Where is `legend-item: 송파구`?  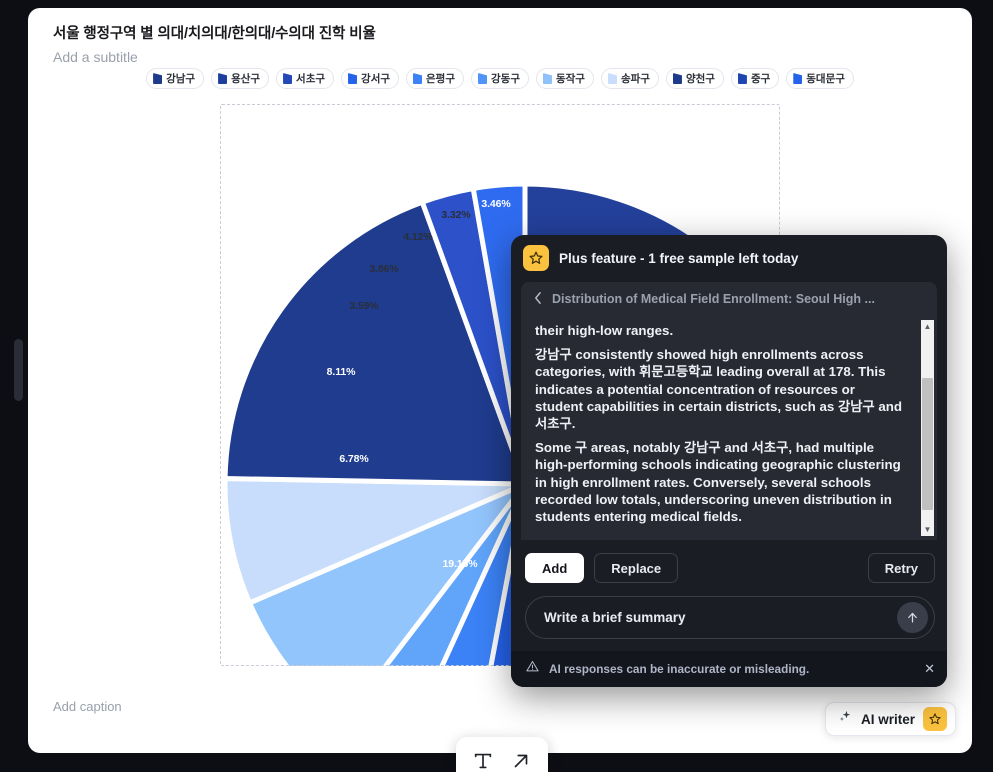
legend-item: 송파구 is located at coordinates (629, 78).